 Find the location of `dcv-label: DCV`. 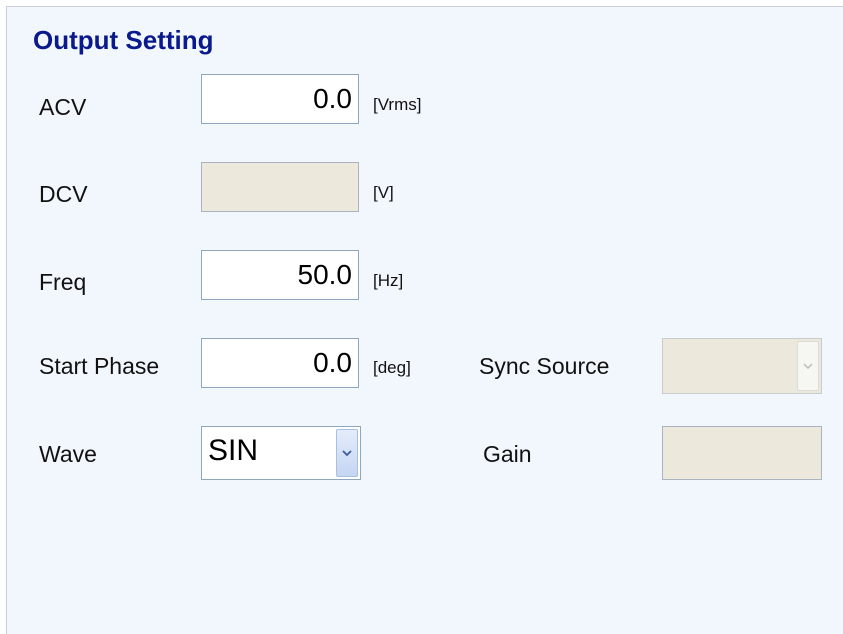

dcv-label: DCV is located at coordinates (63, 194).